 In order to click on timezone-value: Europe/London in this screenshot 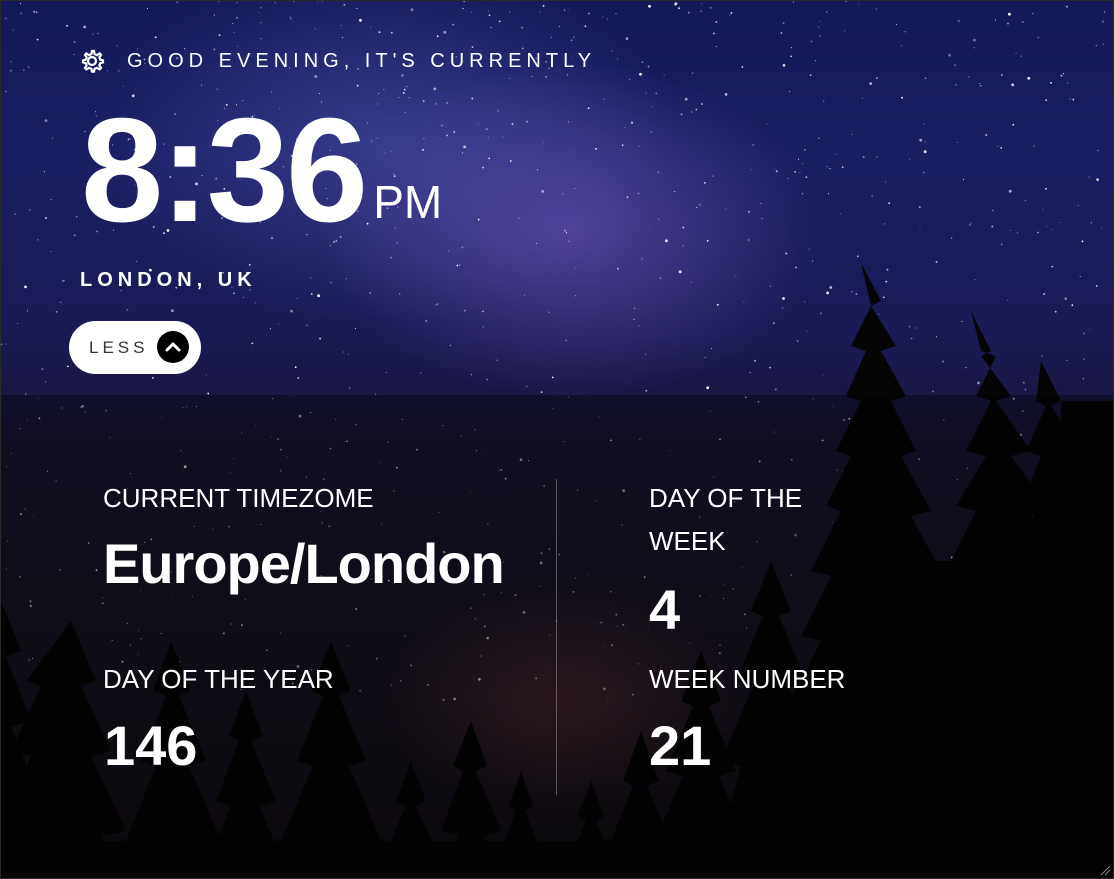, I will do `click(304, 563)`.